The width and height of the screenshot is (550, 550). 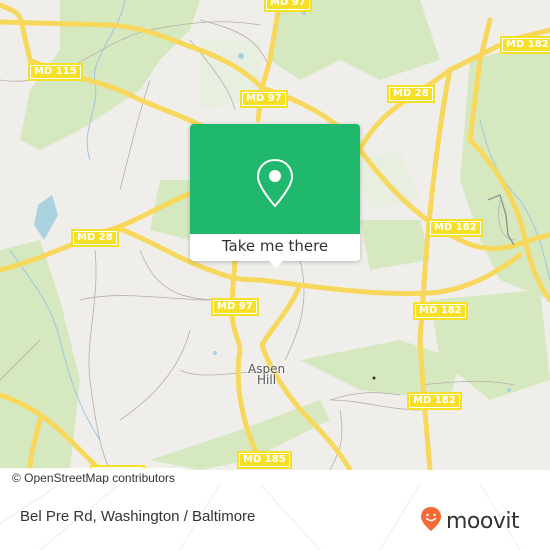 What do you see at coordinates (411, 94) in the screenshot?
I see `route-shield-md28-east: MD 28` at bounding box center [411, 94].